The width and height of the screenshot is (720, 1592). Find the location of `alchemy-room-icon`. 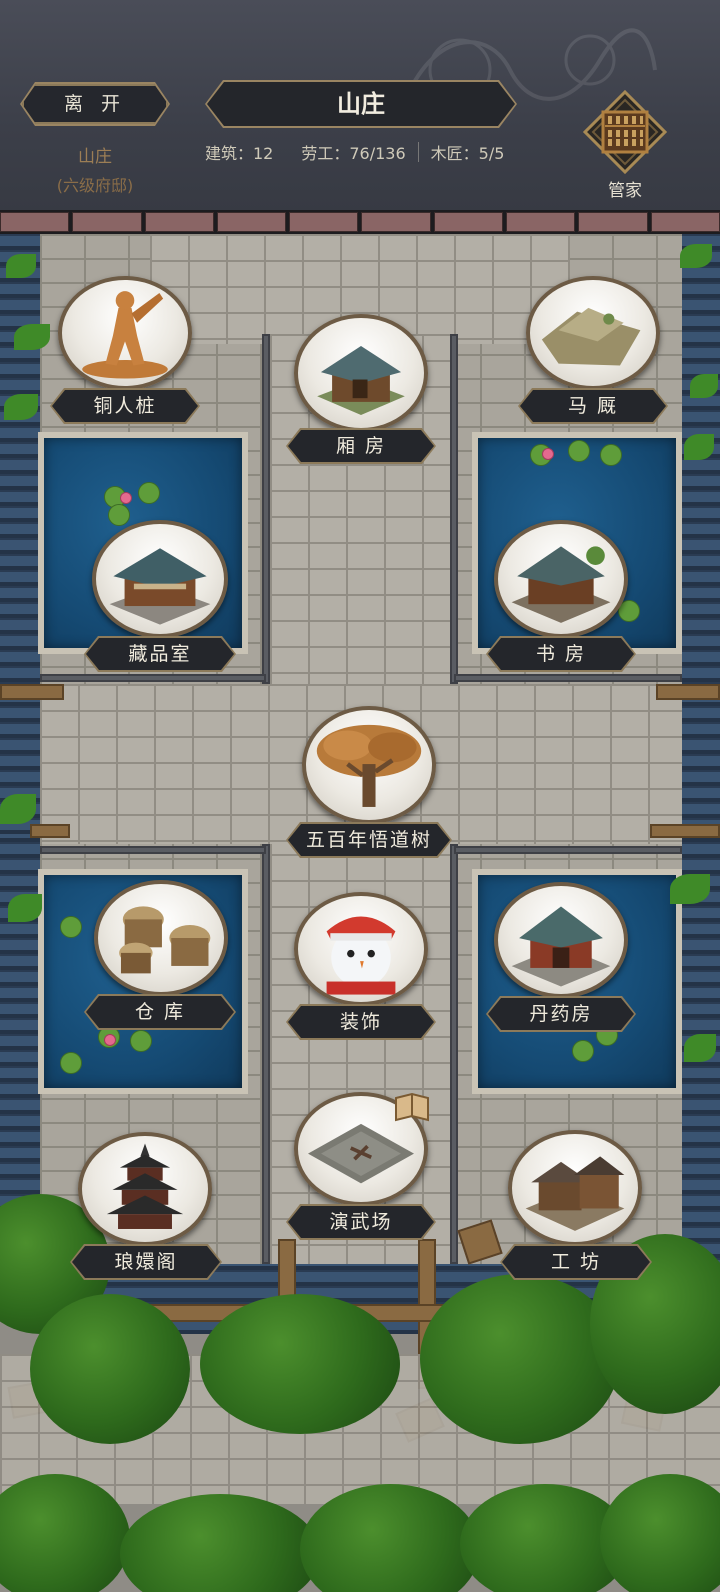

alchemy-room-icon is located at coordinates (561, 940).